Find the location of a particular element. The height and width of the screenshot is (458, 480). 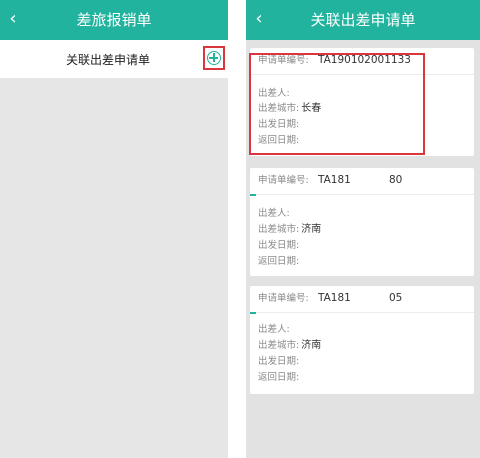

selected-request-highlight is located at coordinates (337, 104).